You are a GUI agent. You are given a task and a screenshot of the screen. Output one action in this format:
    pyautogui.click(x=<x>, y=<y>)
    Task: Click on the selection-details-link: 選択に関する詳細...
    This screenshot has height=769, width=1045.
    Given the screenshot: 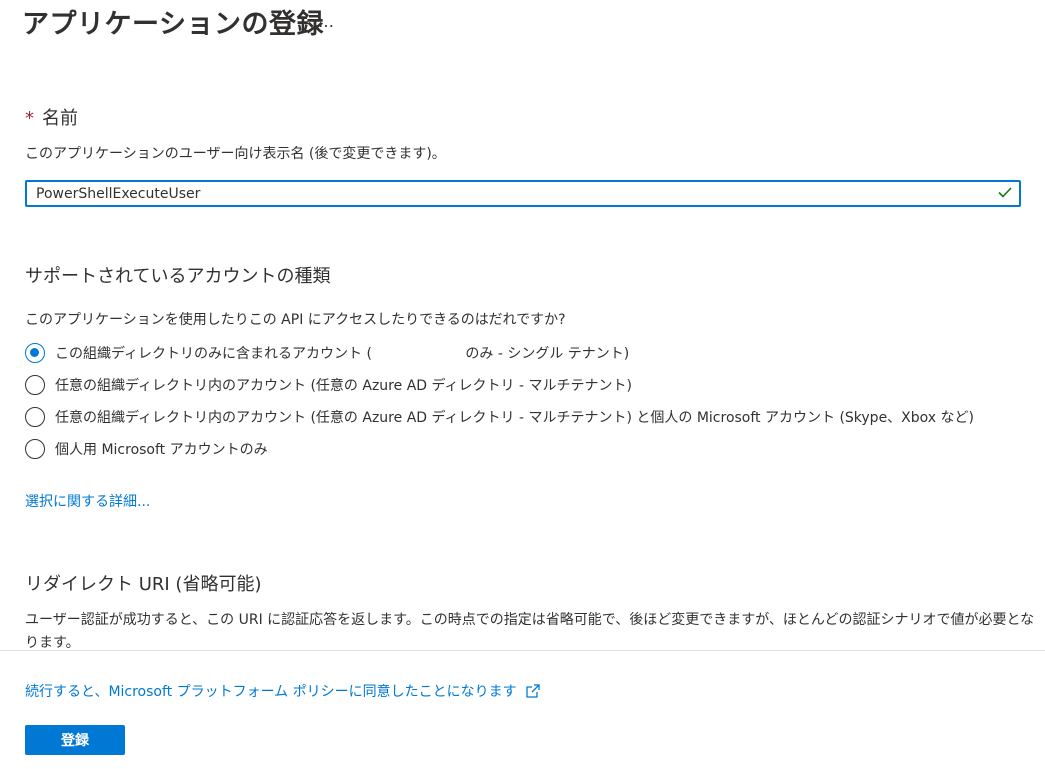 What is the action you would take?
    pyautogui.click(x=87, y=501)
    